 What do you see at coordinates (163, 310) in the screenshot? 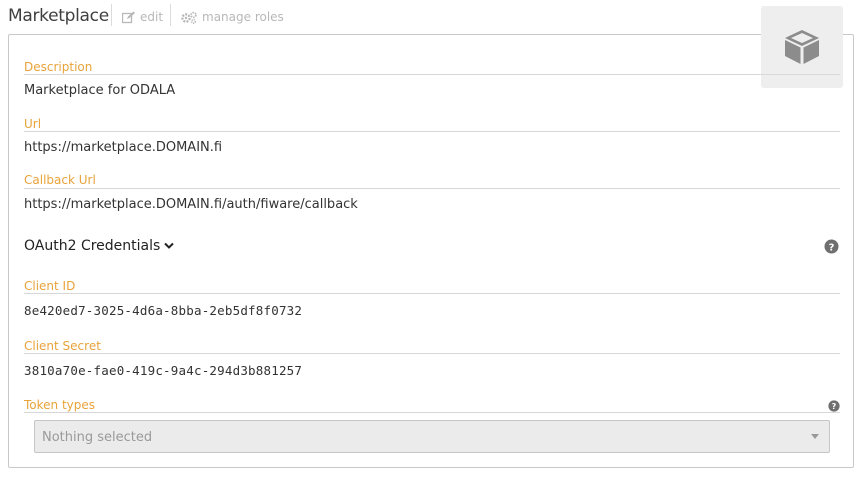
I see `client-id-value: 8e420ed7-3025-4d6a-8bba-2eb5df8f0732` at bounding box center [163, 310].